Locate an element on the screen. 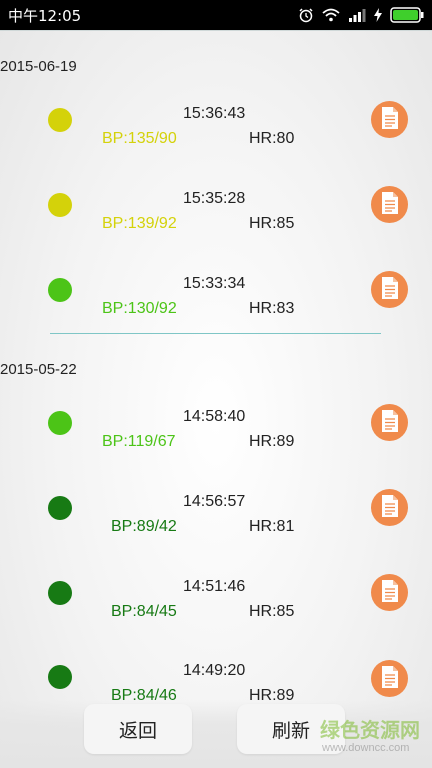 This screenshot has width=432, height=768. record-time: 14:58:40 is located at coordinates (214, 416).